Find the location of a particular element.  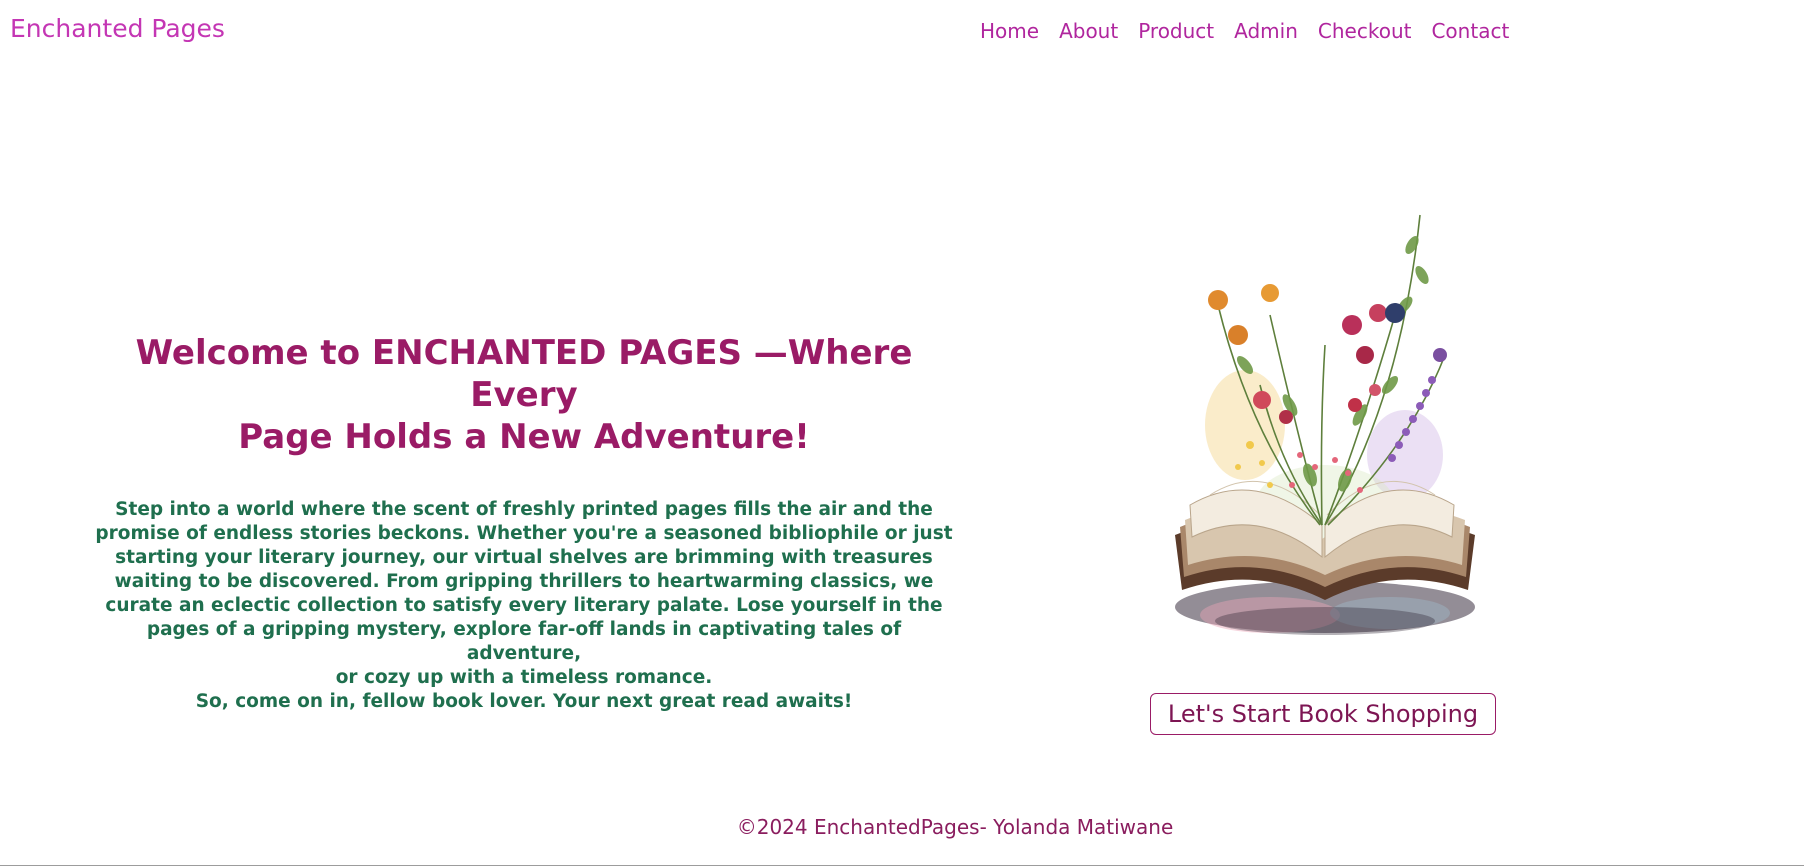

hero-title-line-1: Welcome to ENCHANTED PAGES —Where Every is located at coordinates (524, 374).